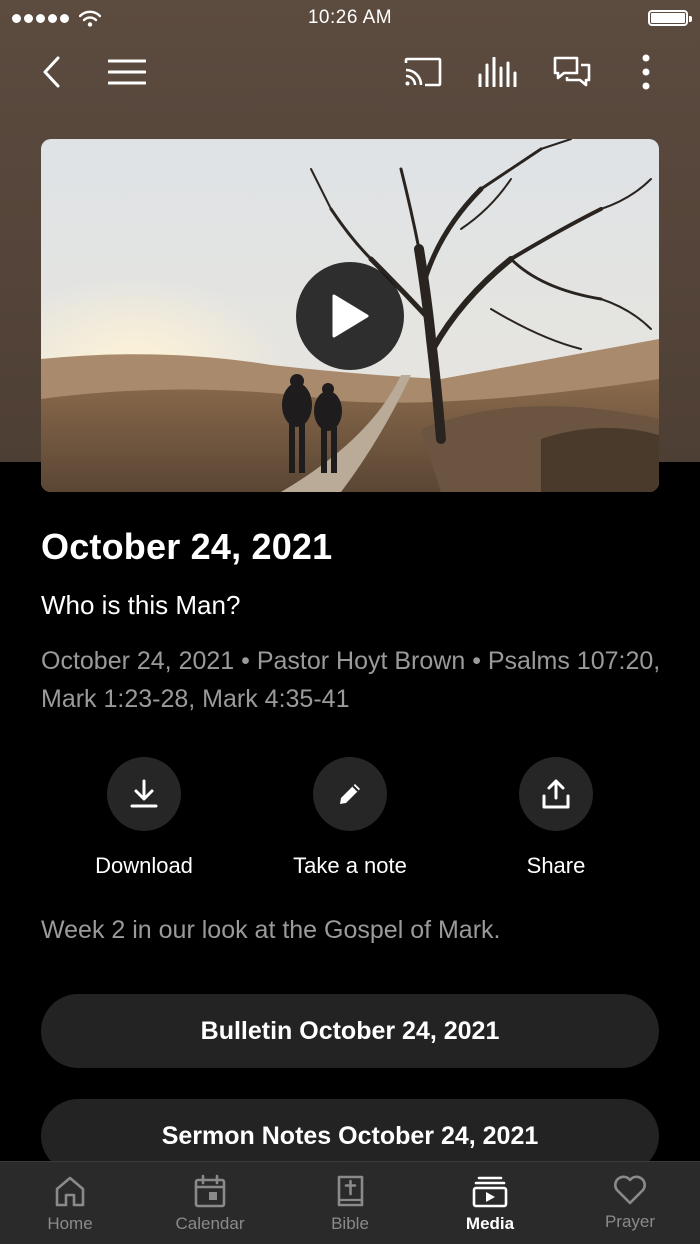 This screenshot has width=700, height=1244. I want to click on heart-icon, so click(630, 1190).